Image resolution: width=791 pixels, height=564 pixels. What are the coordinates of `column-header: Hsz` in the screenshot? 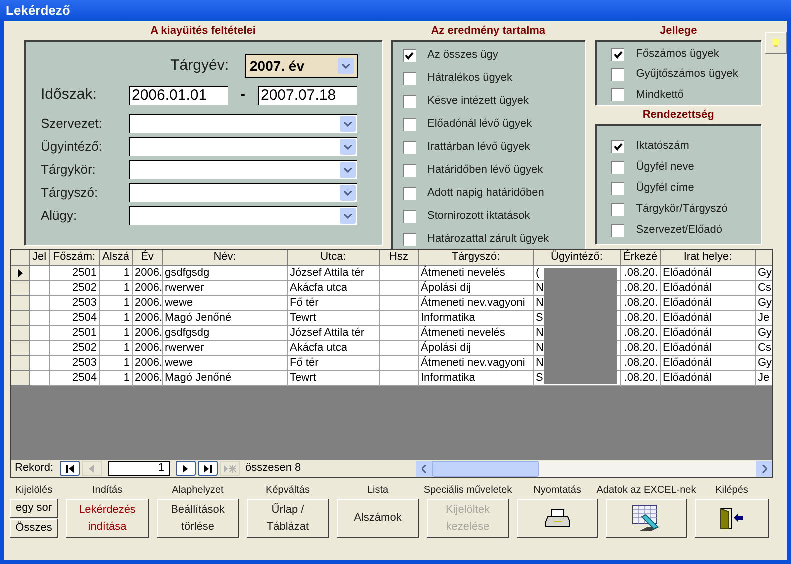 It's located at (399, 258).